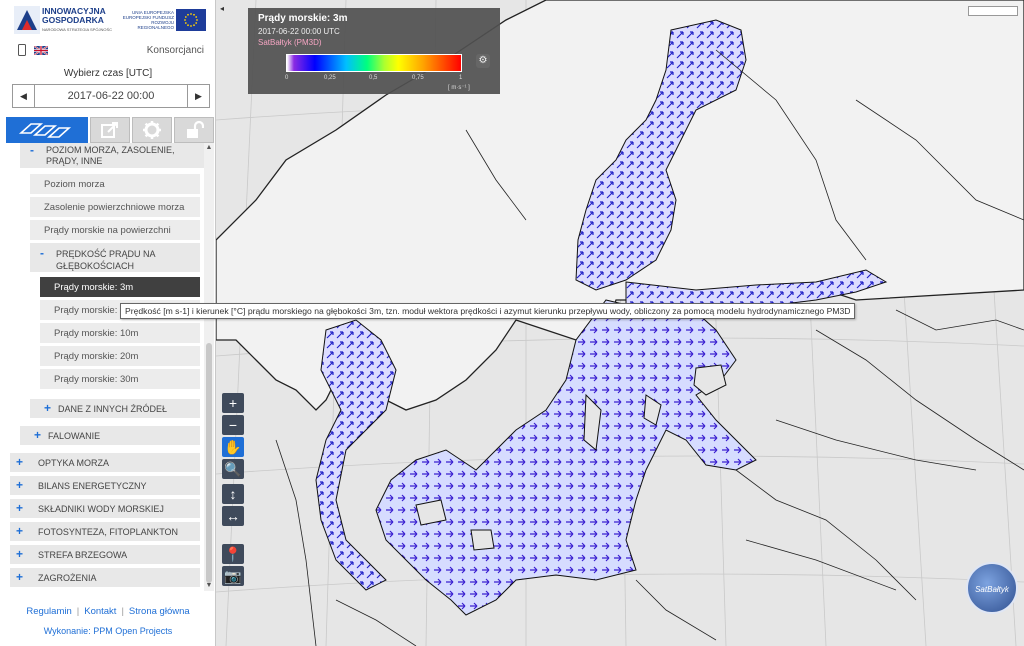 This screenshot has width=1024, height=646. Describe the element at coordinates (120, 287) in the screenshot. I see `layer-currents-3m: Prądy morskie: 3m` at that location.